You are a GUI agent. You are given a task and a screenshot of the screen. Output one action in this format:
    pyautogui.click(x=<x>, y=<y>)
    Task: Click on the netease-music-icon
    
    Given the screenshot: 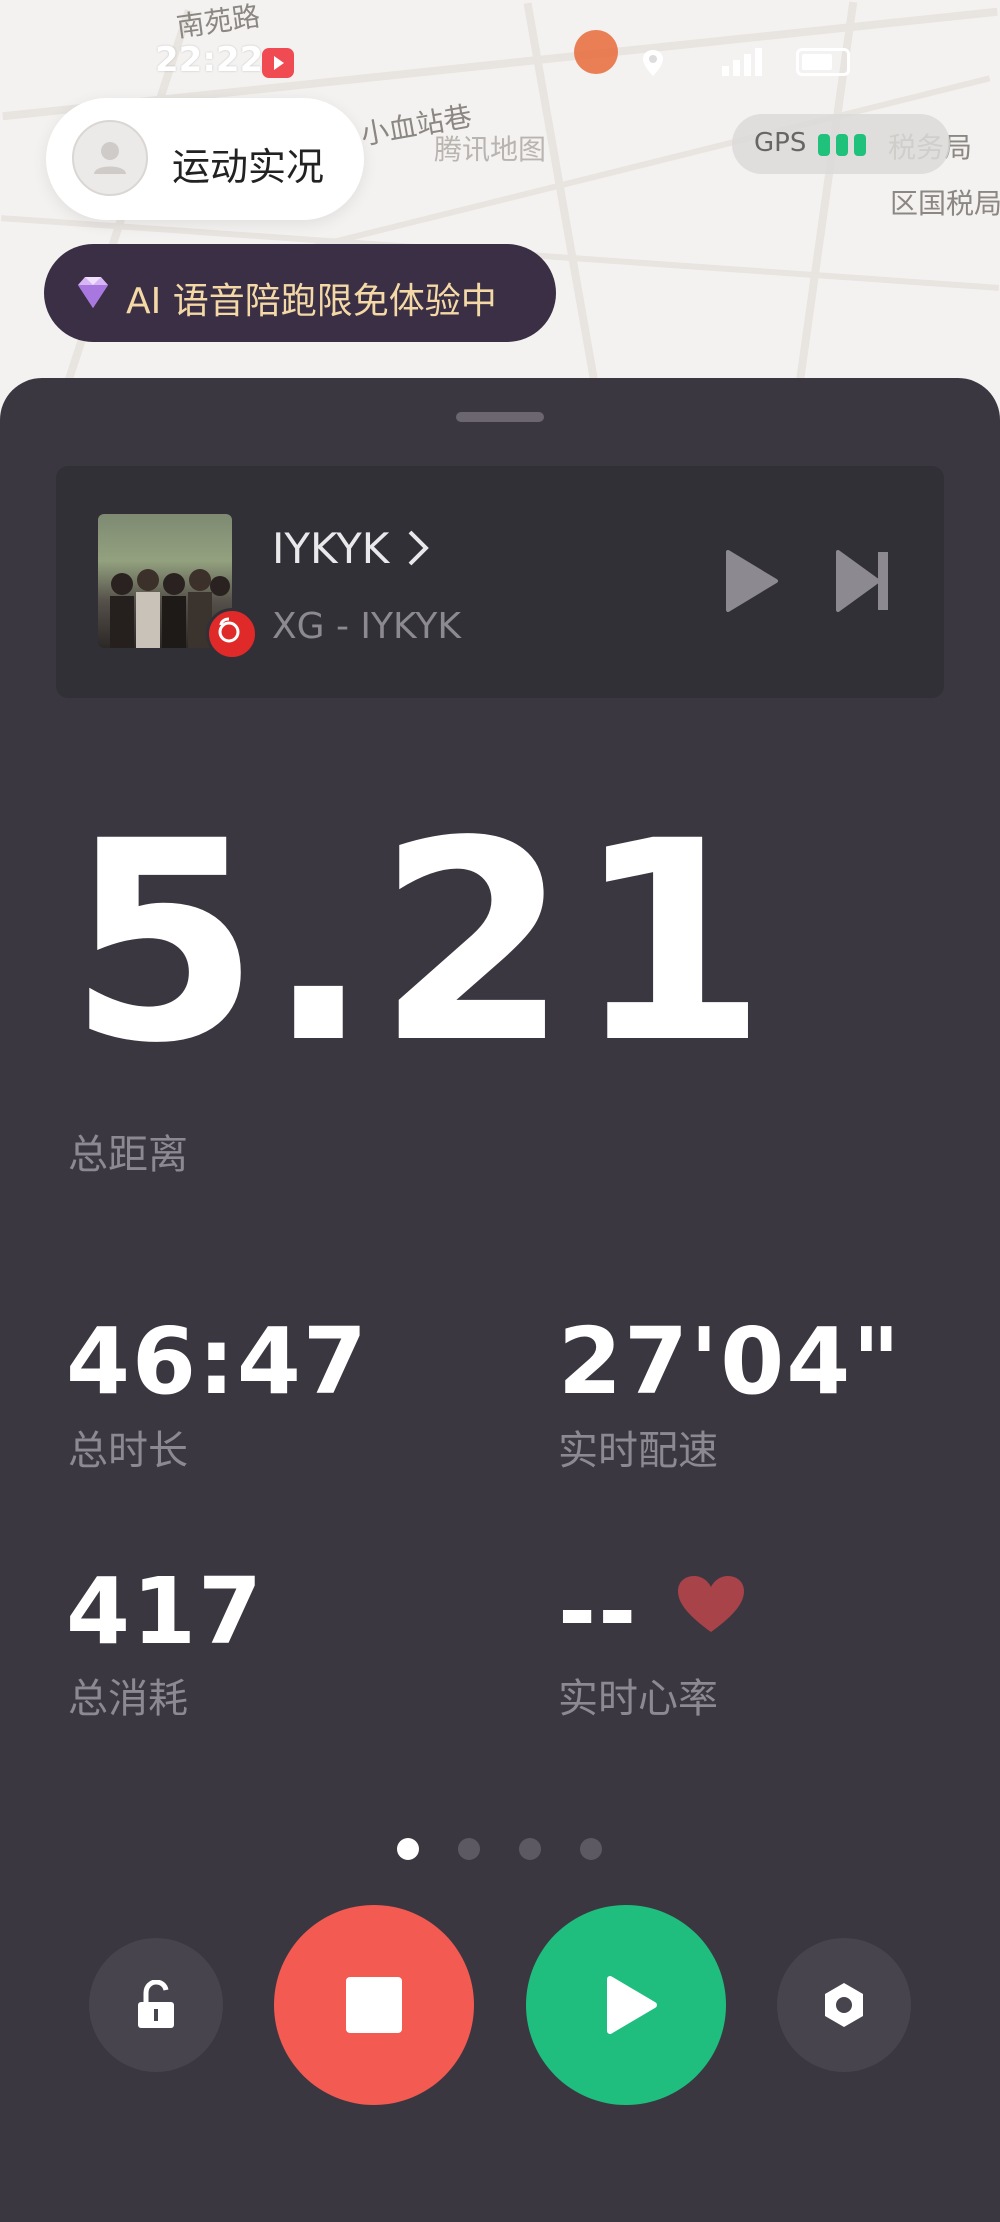 What is the action you would take?
    pyautogui.click(x=232, y=634)
    